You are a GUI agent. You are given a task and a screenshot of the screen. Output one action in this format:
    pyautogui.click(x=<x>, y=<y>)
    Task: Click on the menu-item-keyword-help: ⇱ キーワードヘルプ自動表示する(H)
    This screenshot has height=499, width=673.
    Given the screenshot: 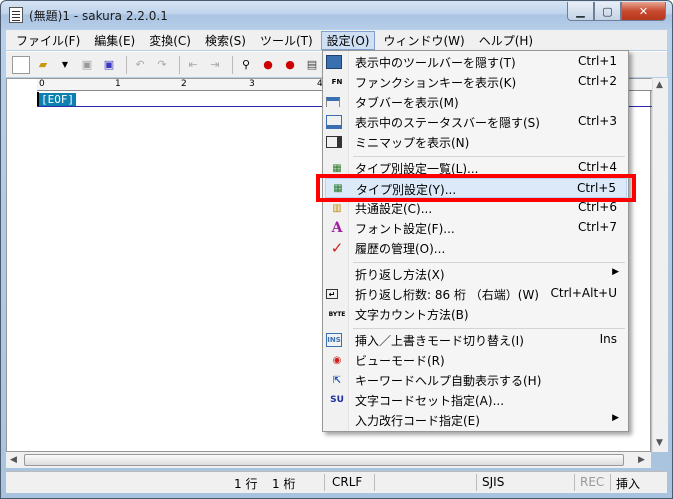 What is the action you would take?
    pyautogui.click(x=476, y=380)
    